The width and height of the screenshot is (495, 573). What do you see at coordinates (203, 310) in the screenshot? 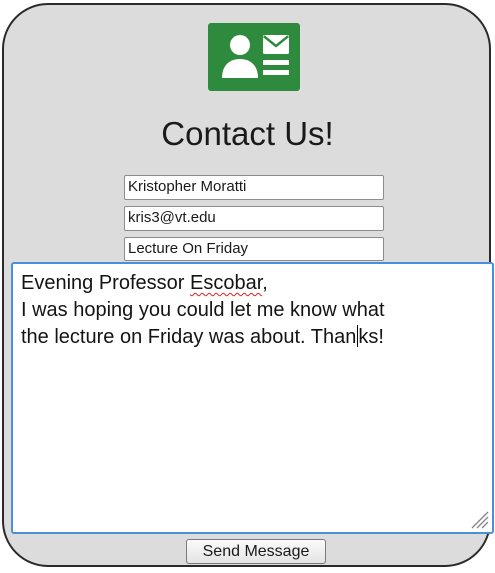
I see `message-line-2: I was hoping you could let me know what` at bounding box center [203, 310].